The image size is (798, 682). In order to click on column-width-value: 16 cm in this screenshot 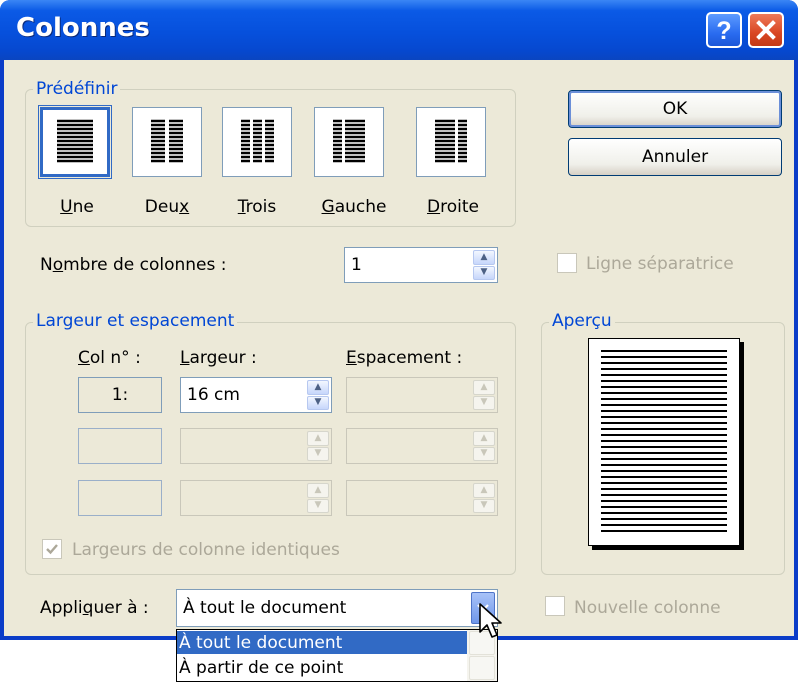, I will do `click(213, 395)`.